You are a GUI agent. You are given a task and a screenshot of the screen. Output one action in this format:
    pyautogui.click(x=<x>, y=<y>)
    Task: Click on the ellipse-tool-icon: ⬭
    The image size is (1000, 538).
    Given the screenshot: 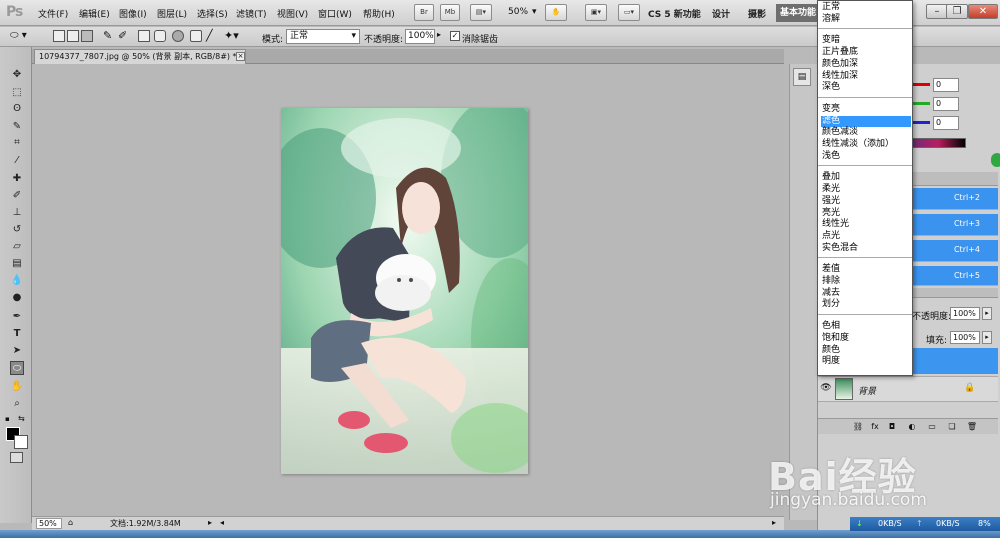 What is the action you would take?
    pyautogui.click(x=17, y=368)
    